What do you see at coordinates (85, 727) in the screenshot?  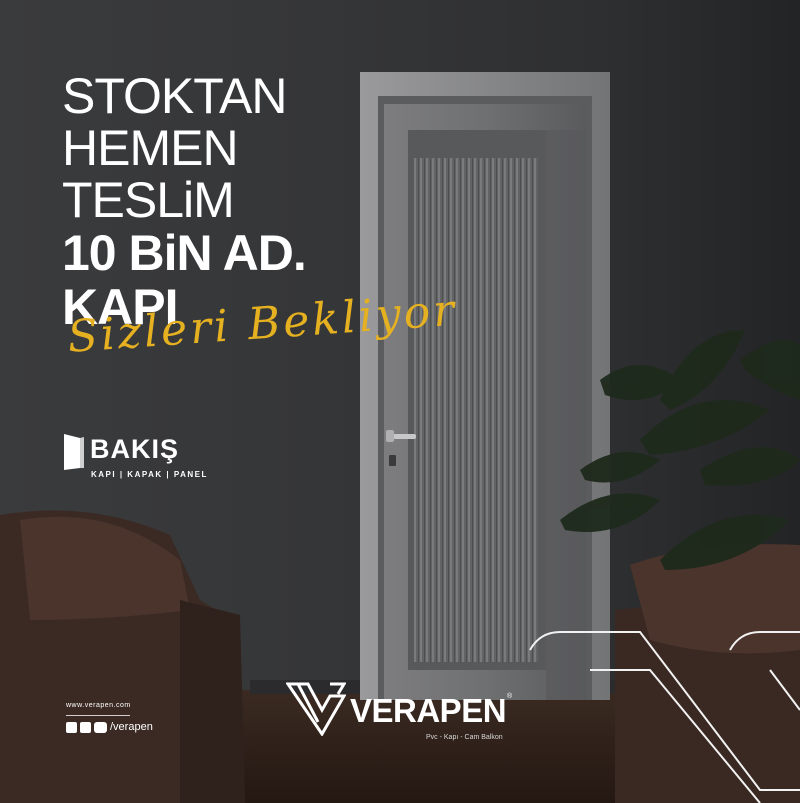 I see `instagram-icon` at bounding box center [85, 727].